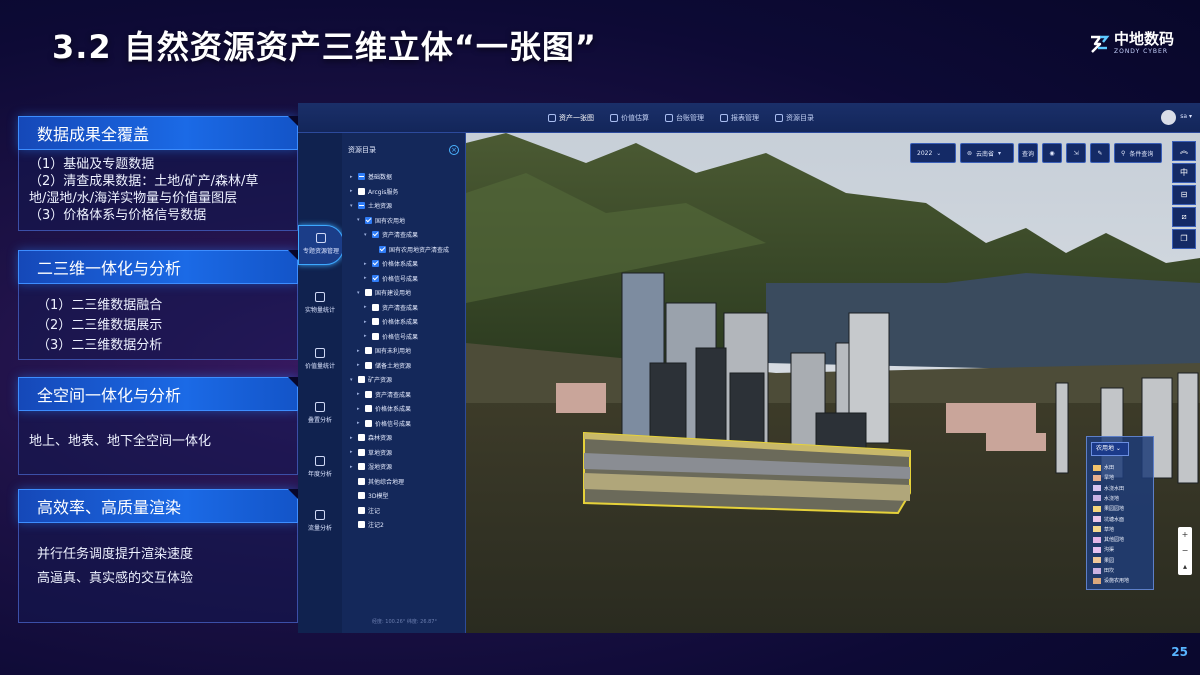 The width and height of the screenshot is (1200, 675). What do you see at coordinates (571, 118) in the screenshot?
I see `nav-item-asset-map: 资产一张图` at bounding box center [571, 118].